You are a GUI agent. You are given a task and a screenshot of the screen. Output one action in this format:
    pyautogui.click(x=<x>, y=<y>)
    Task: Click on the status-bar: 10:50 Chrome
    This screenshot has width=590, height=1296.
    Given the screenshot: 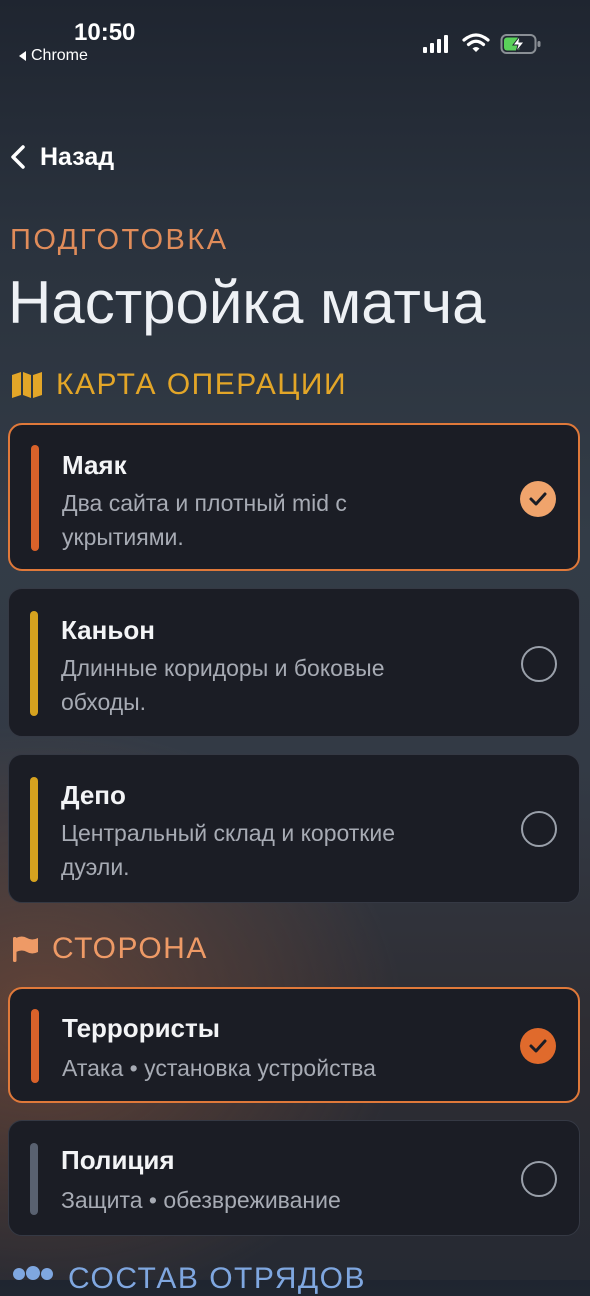 What is the action you would take?
    pyautogui.click(x=295, y=40)
    